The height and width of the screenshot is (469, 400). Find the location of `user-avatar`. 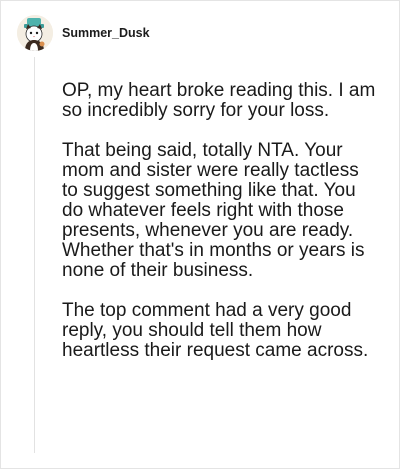

user-avatar is located at coordinates (35, 33).